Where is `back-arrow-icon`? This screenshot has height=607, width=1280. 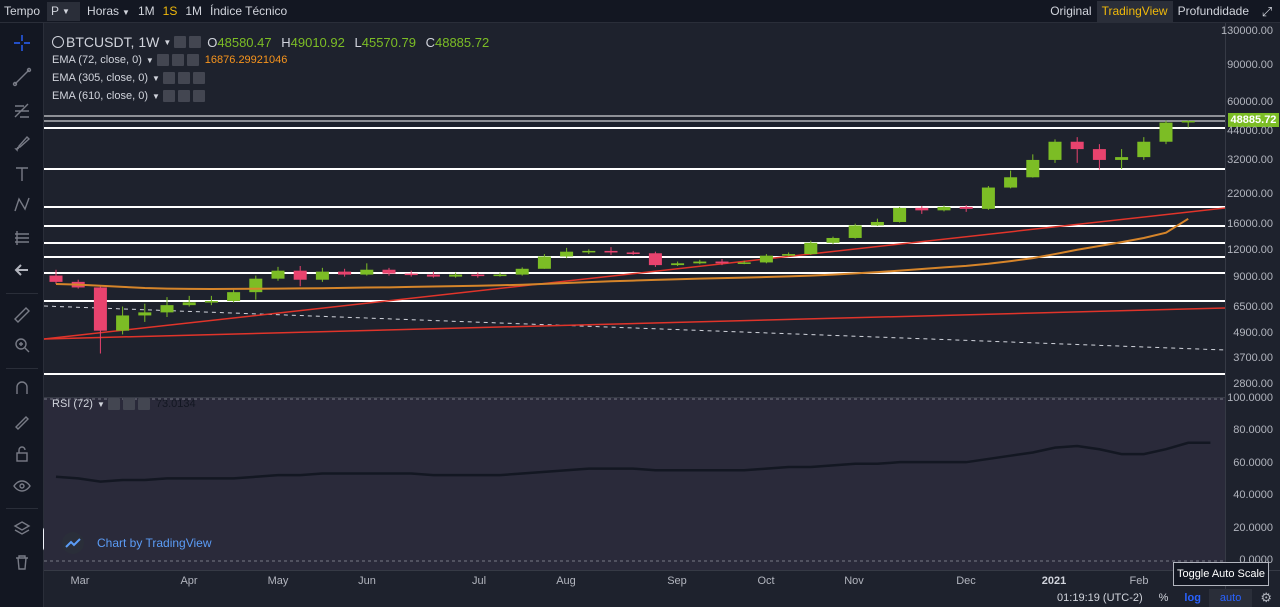 back-arrow-icon is located at coordinates (22, 270).